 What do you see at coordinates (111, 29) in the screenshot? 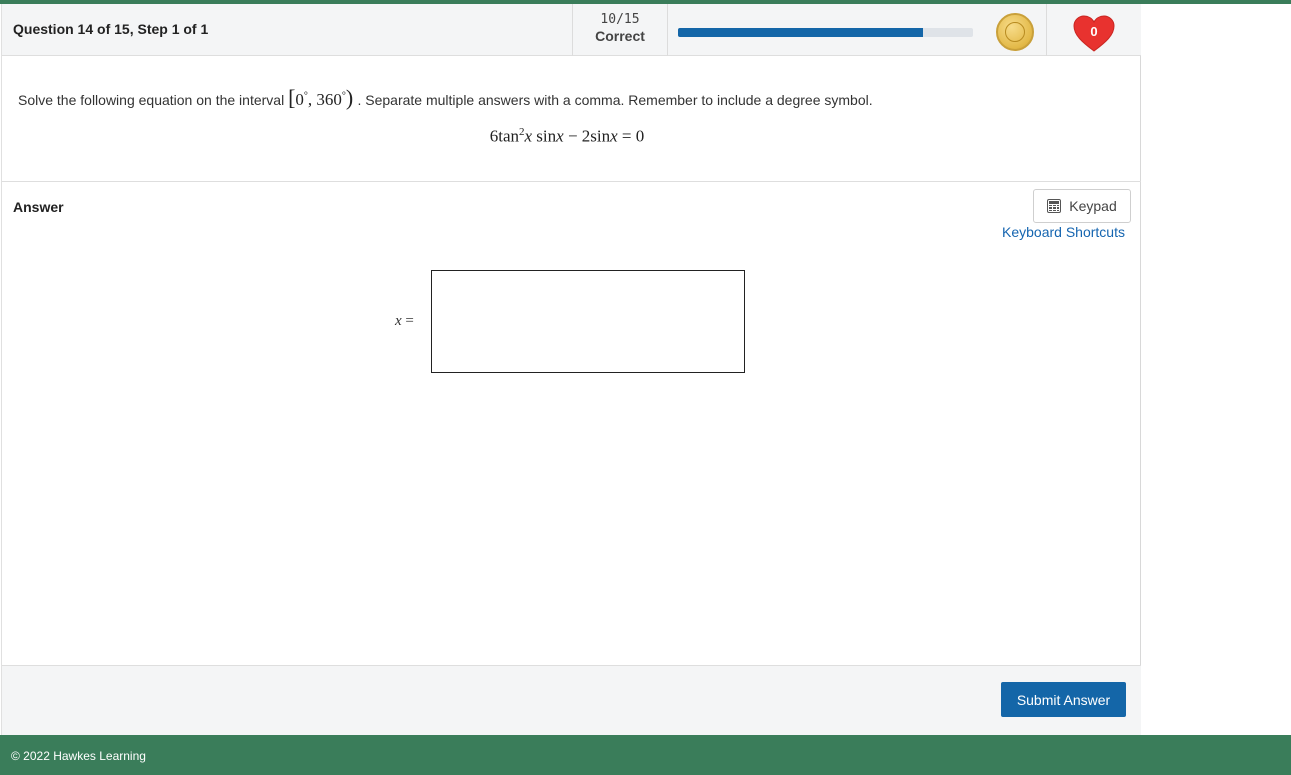
I see `question-title: Question 14 of 15, Step 1 of 1` at bounding box center [111, 29].